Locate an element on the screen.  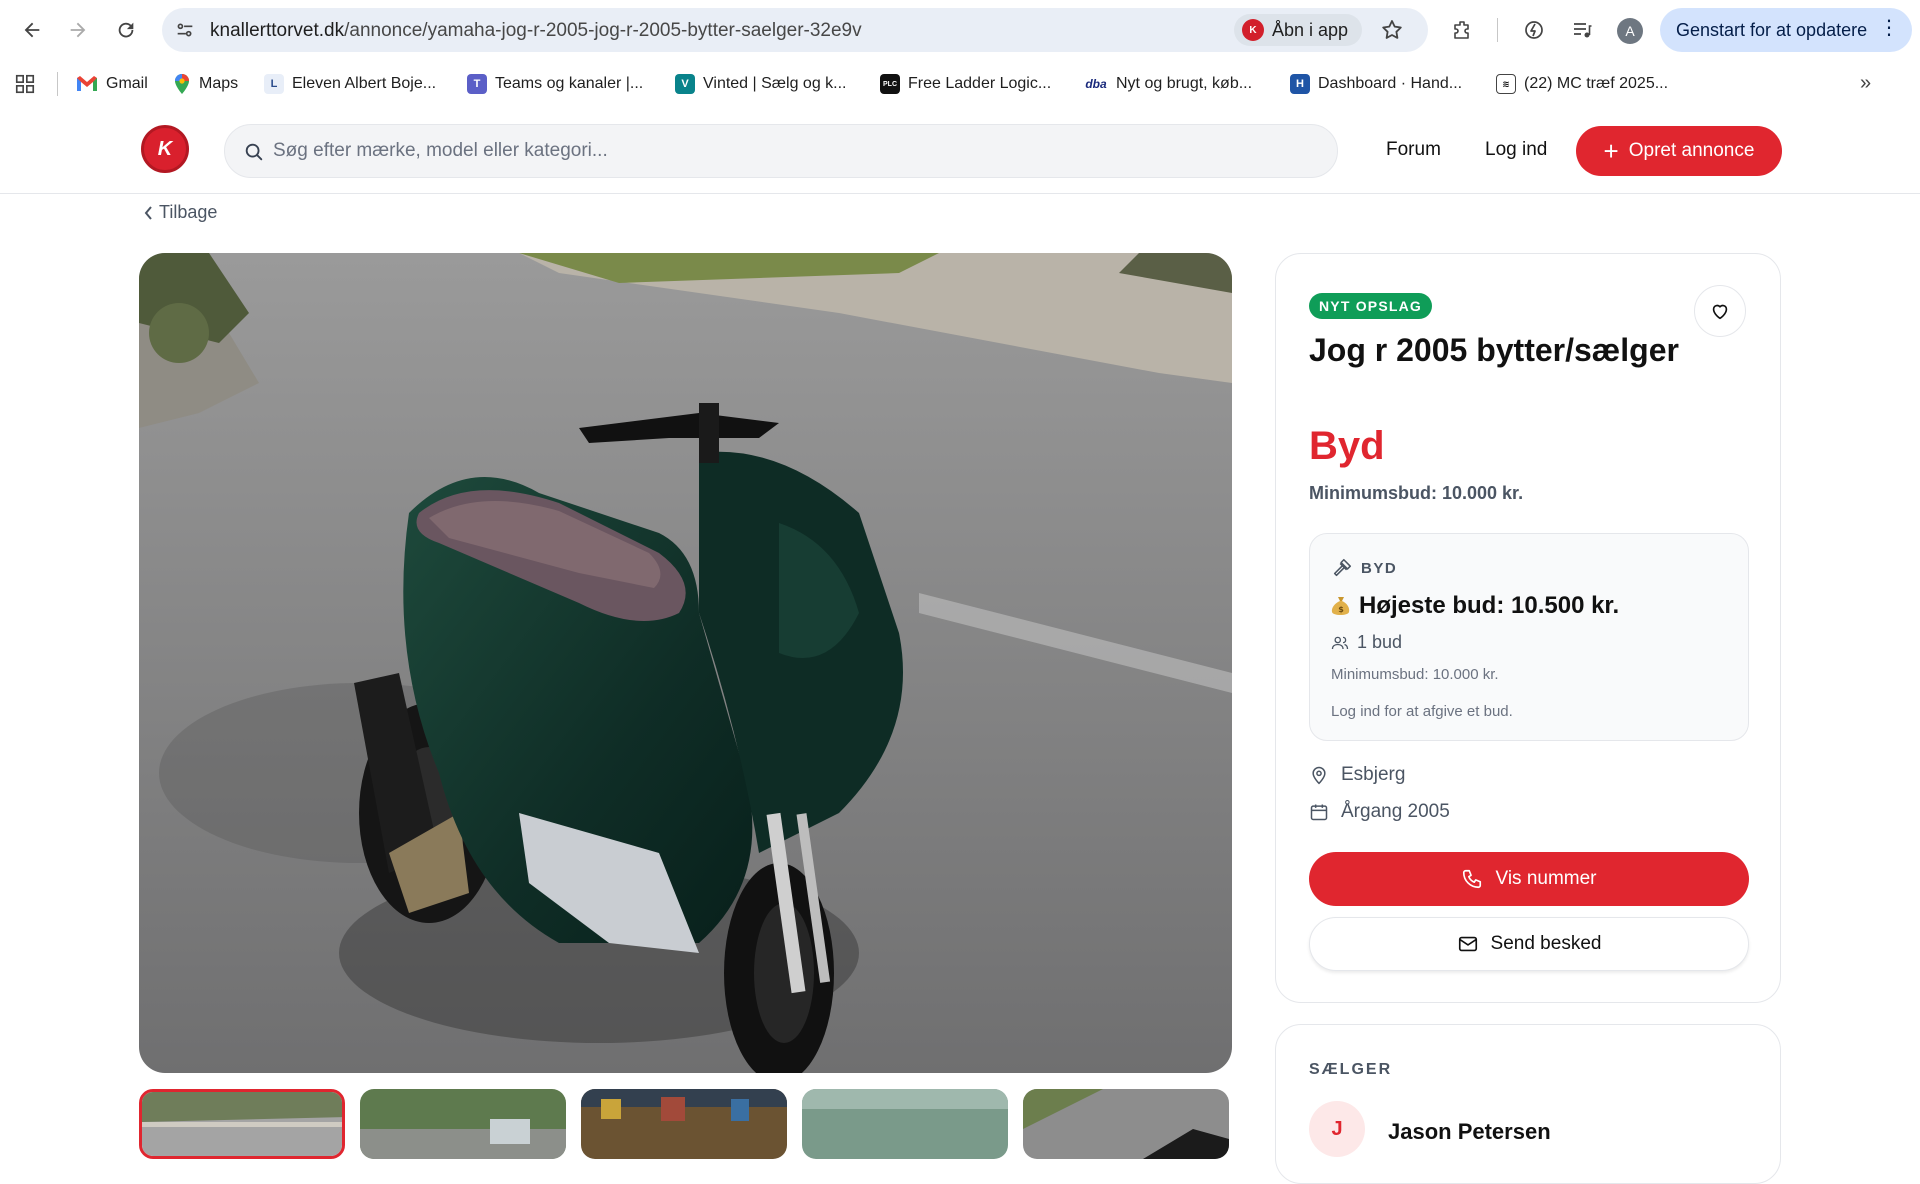
open-in-app-button: K Åbn i app is located at coordinates (1298, 30).